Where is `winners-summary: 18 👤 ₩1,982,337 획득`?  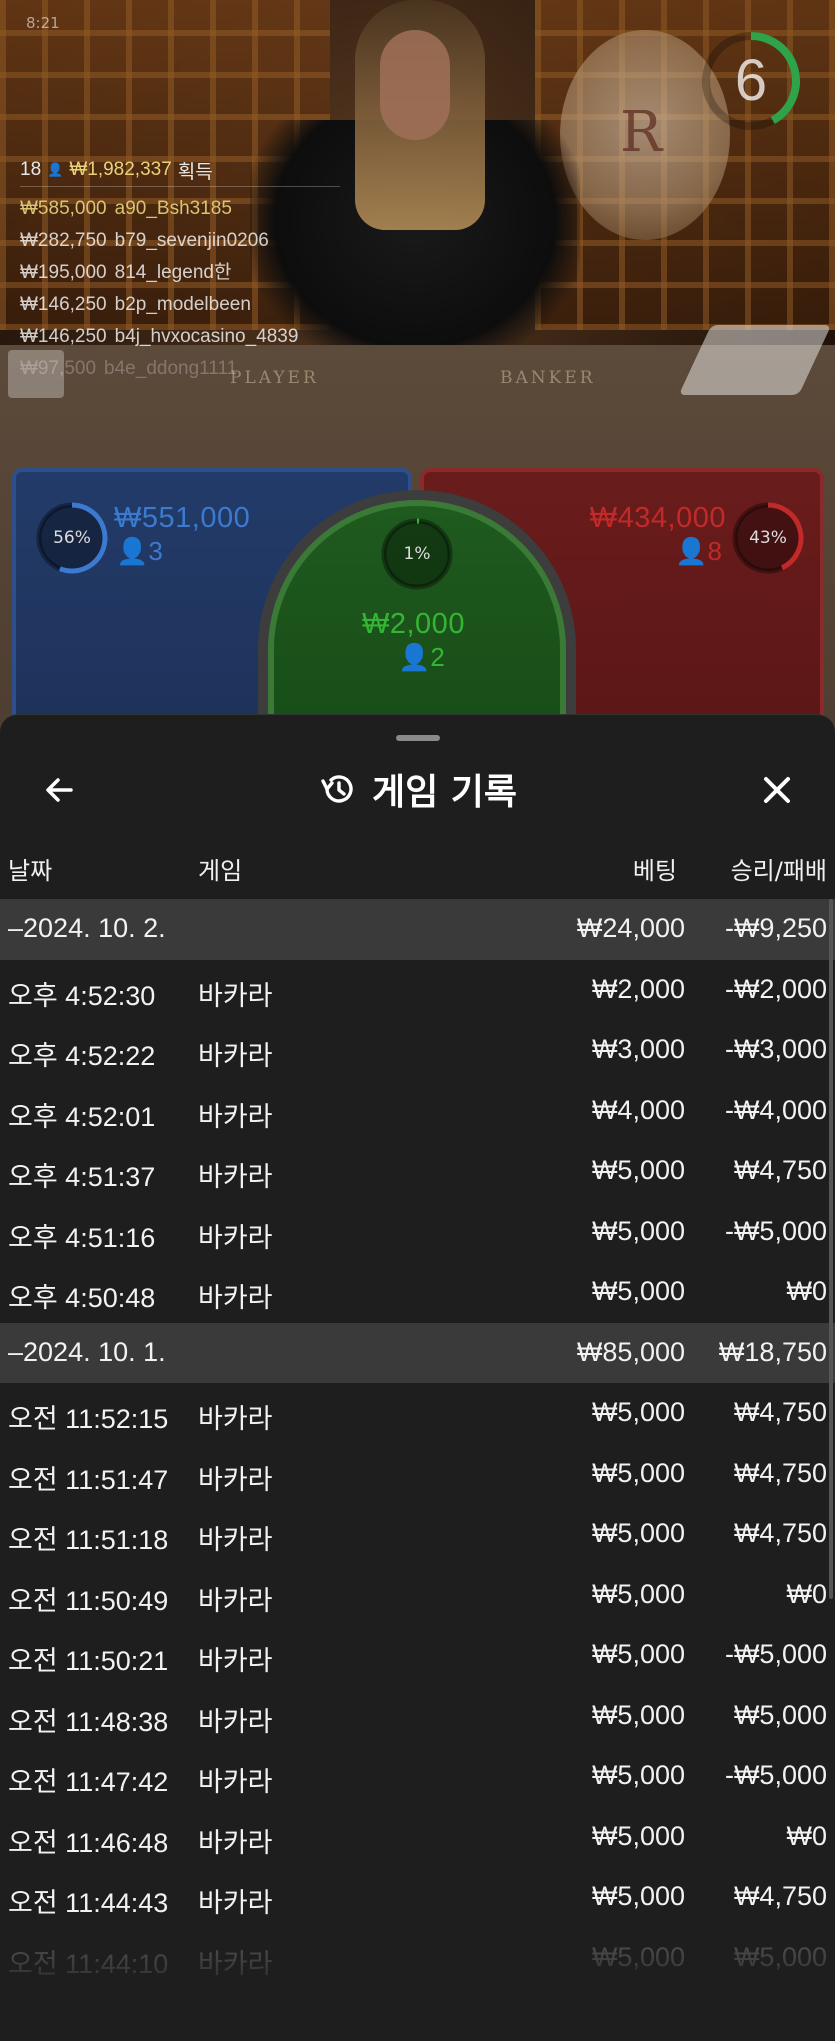
winners-summary: 18 👤 ₩1,982,337 획득 is located at coordinates (180, 170).